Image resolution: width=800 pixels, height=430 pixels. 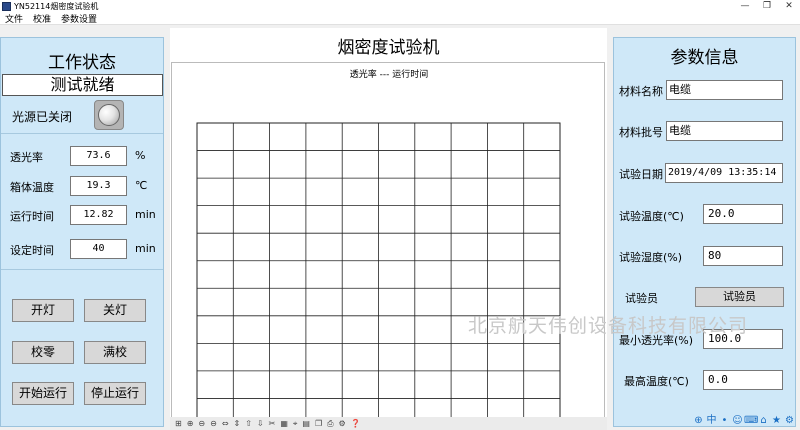 I want to click on temp-label: 试验温度(℃), so click(x=651, y=216).